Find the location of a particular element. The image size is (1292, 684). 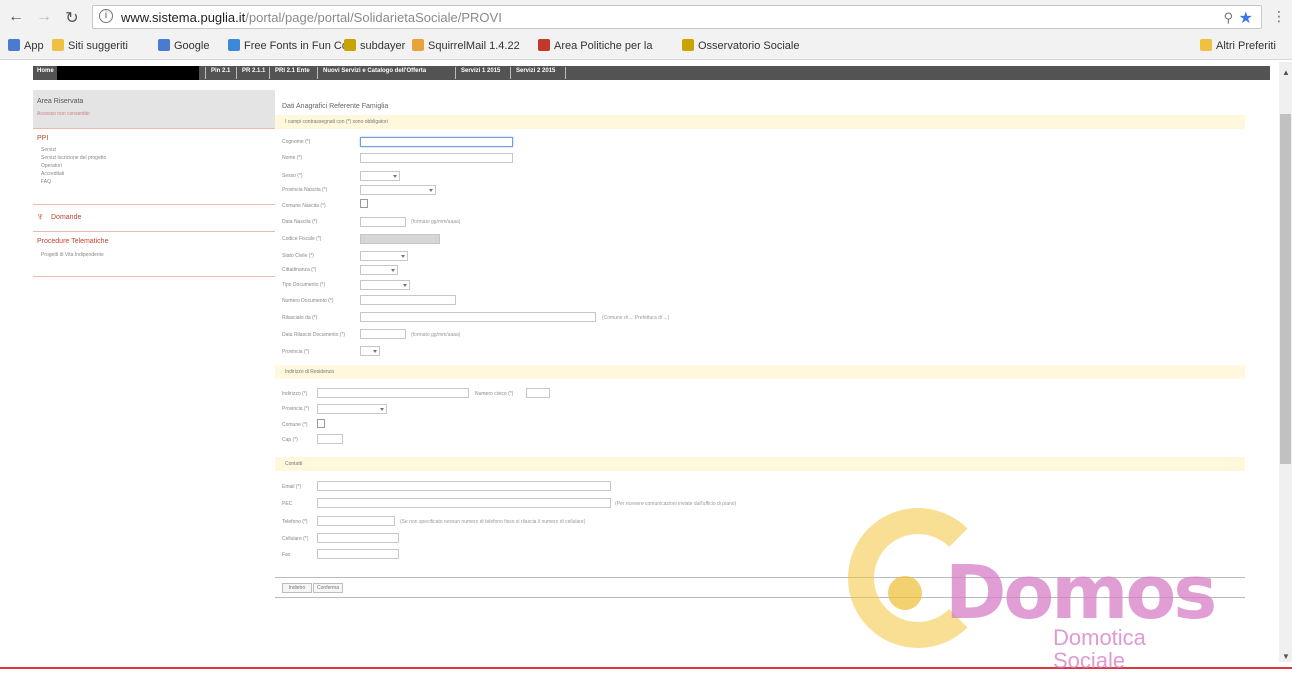

email-input is located at coordinates (464, 486).